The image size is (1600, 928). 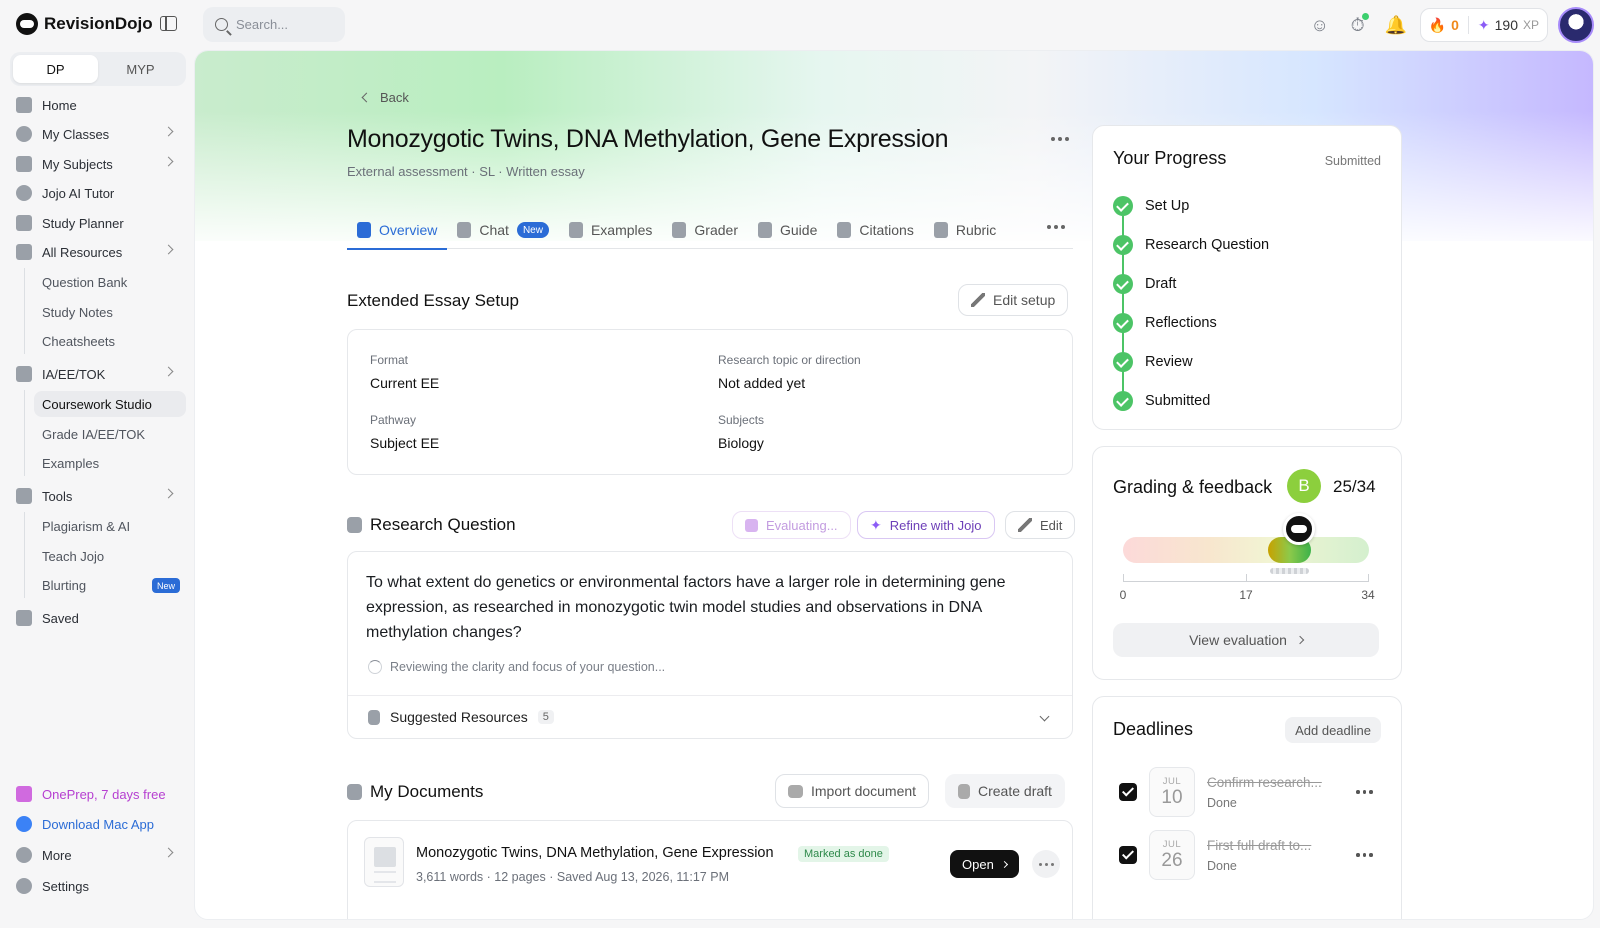 What do you see at coordinates (710, 695) in the screenshot?
I see `divider` at bounding box center [710, 695].